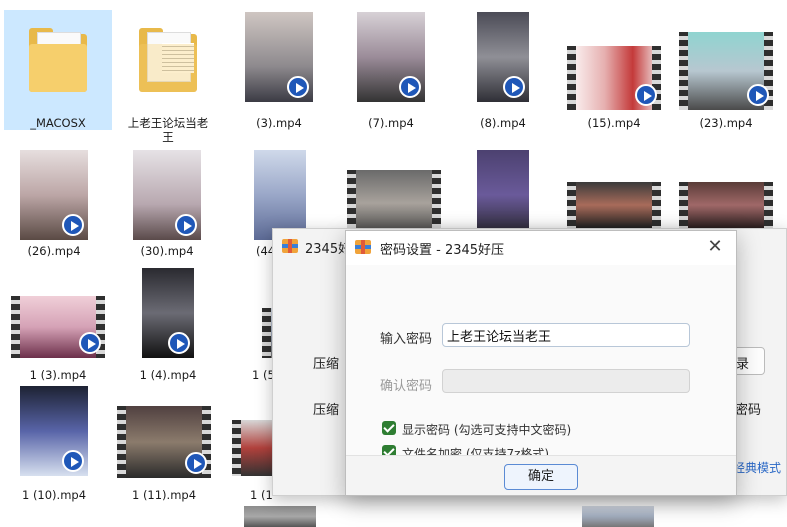  Describe the element at coordinates (487, 430) in the screenshot. I see `show-password-label: 显示密码 (勾选可支持中文密码)` at that location.